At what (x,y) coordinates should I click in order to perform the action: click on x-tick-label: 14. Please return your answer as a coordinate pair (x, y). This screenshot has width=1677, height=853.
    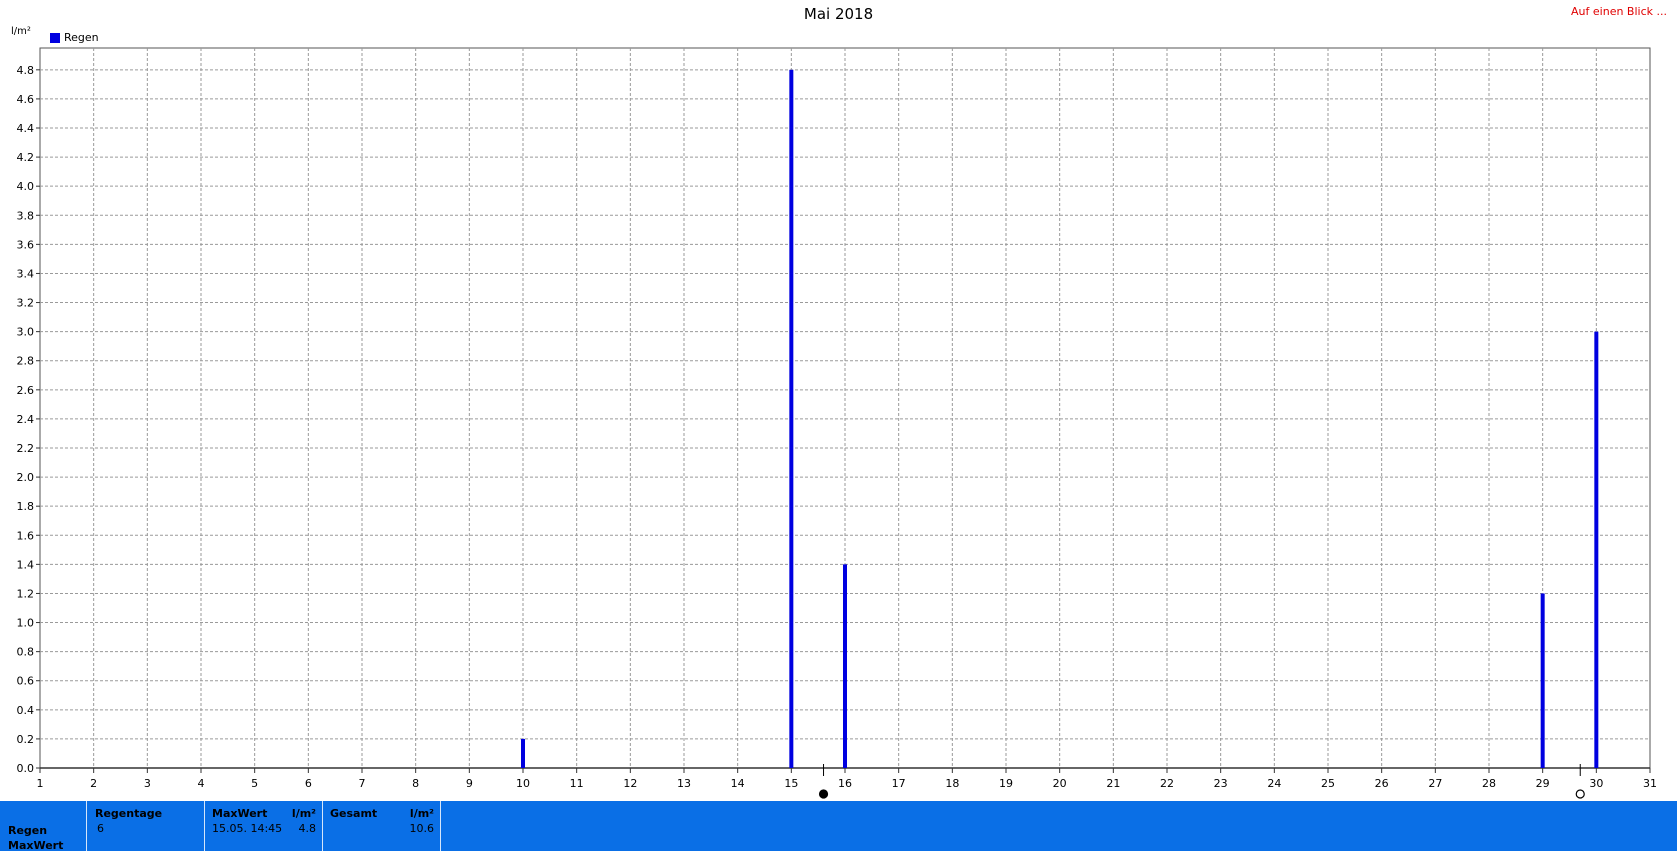
    Looking at the image, I should click on (738, 783).